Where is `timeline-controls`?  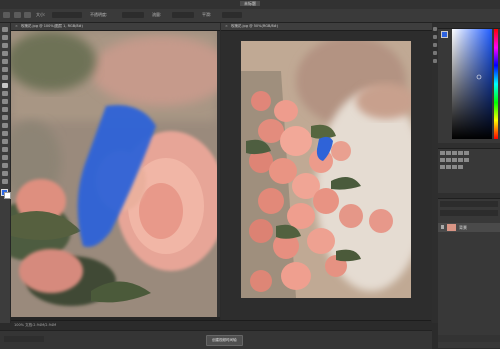
timeline-controls is located at coordinates (24, 339).